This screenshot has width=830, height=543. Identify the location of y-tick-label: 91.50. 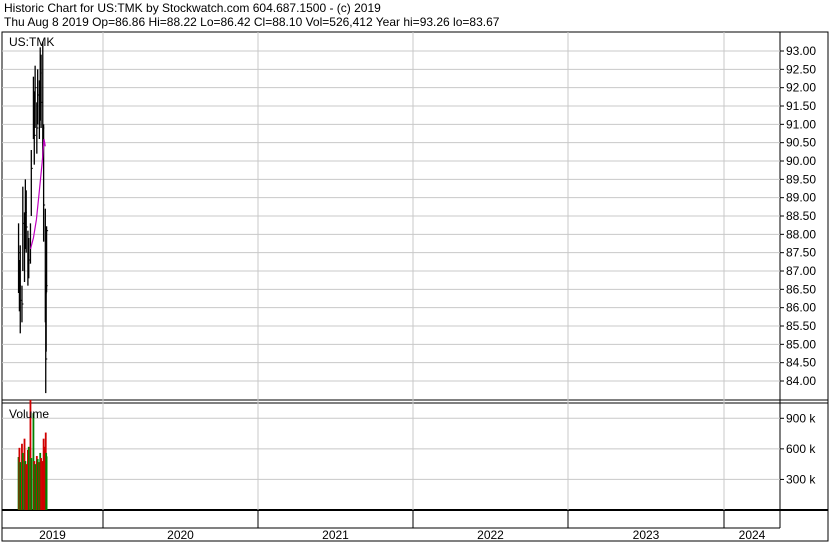
(801, 106).